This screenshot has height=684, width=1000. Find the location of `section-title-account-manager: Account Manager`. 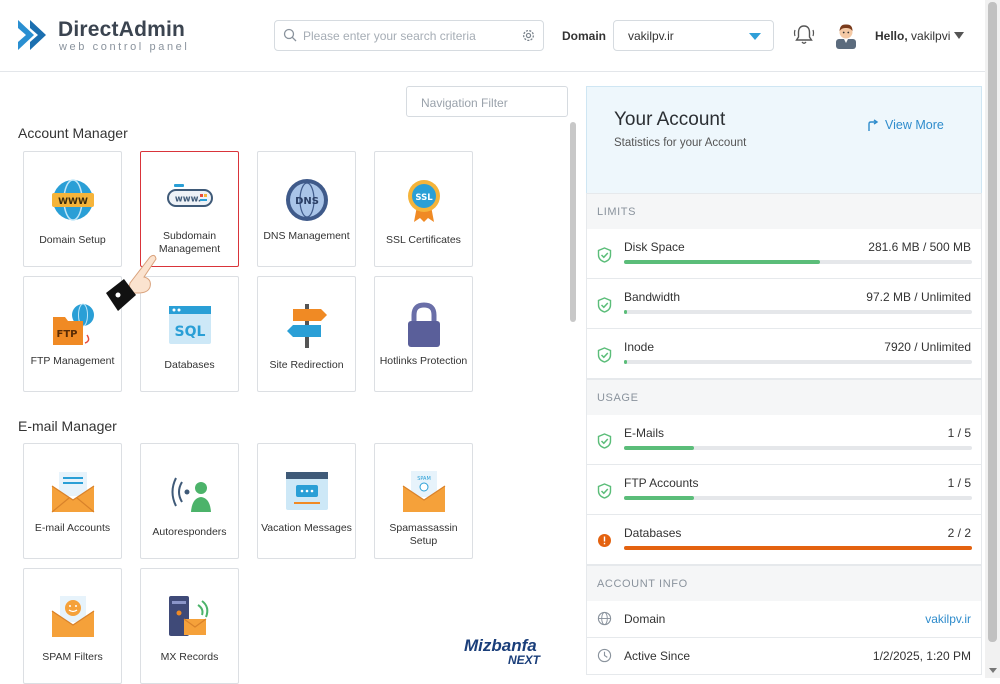

section-title-account-manager: Account Manager is located at coordinates (73, 133).